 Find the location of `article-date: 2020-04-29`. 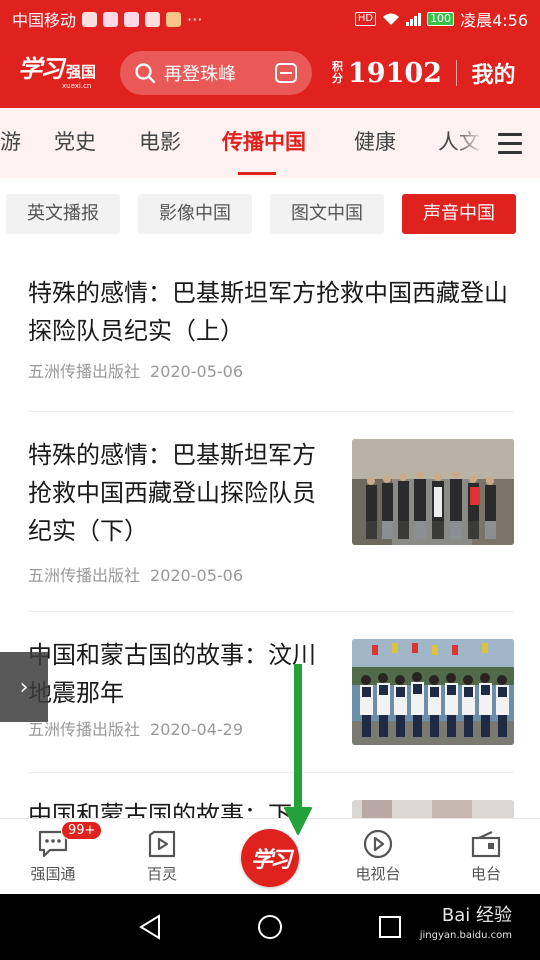

article-date: 2020-04-29 is located at coordinates (196, 729).